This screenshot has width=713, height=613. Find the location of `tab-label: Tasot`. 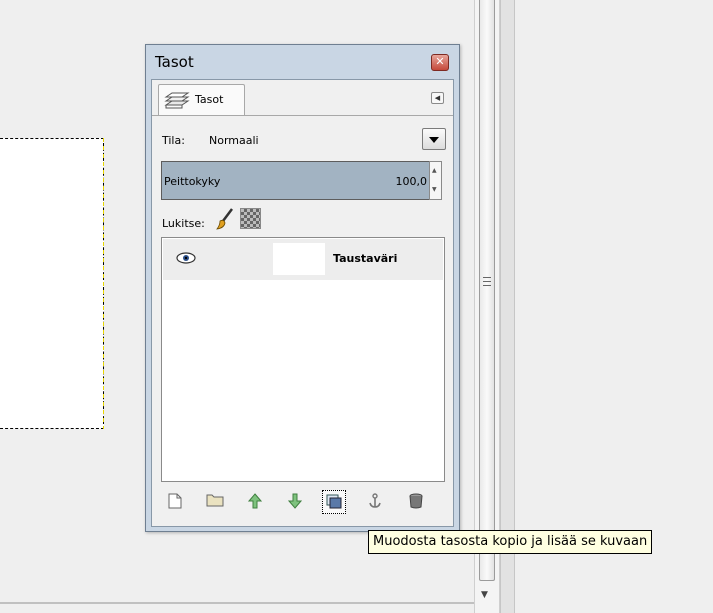

tab-label: Tasot is located at coordinates (209, 99).